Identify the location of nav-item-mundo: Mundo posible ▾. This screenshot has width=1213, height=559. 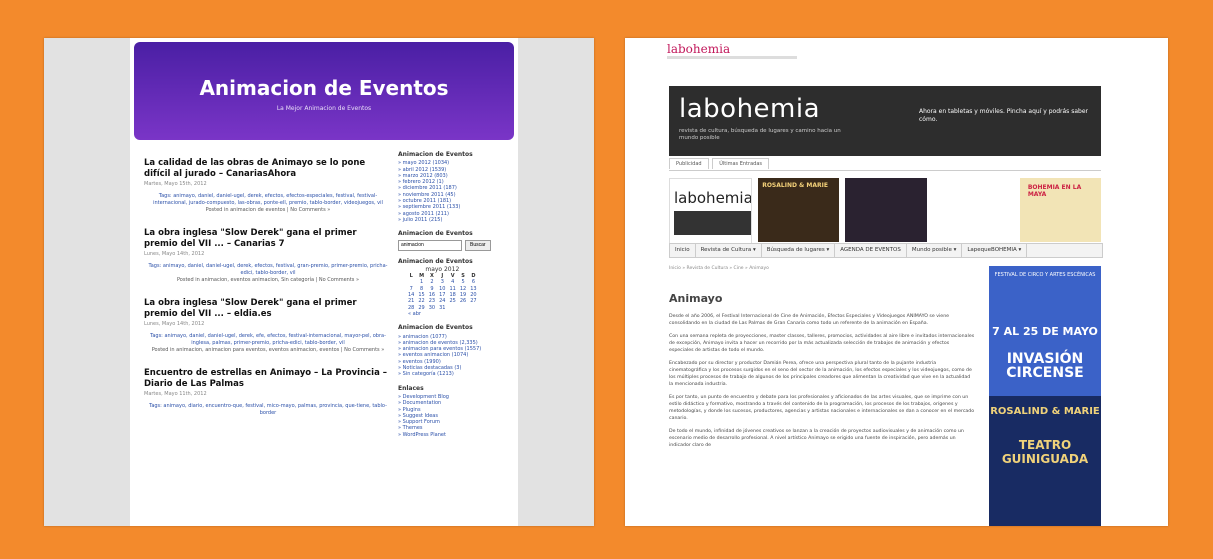
(935, 250).